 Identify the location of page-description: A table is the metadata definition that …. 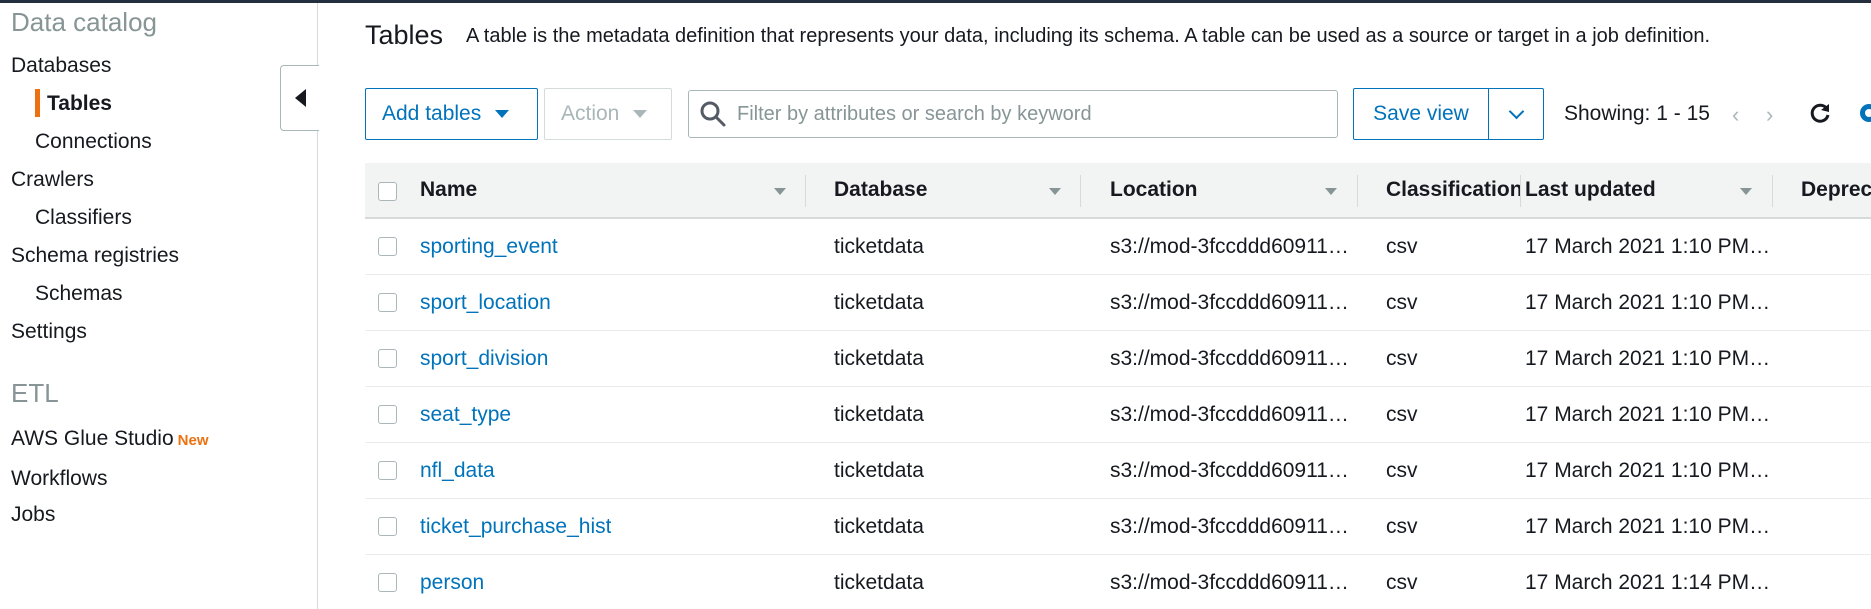
(1088, 36).